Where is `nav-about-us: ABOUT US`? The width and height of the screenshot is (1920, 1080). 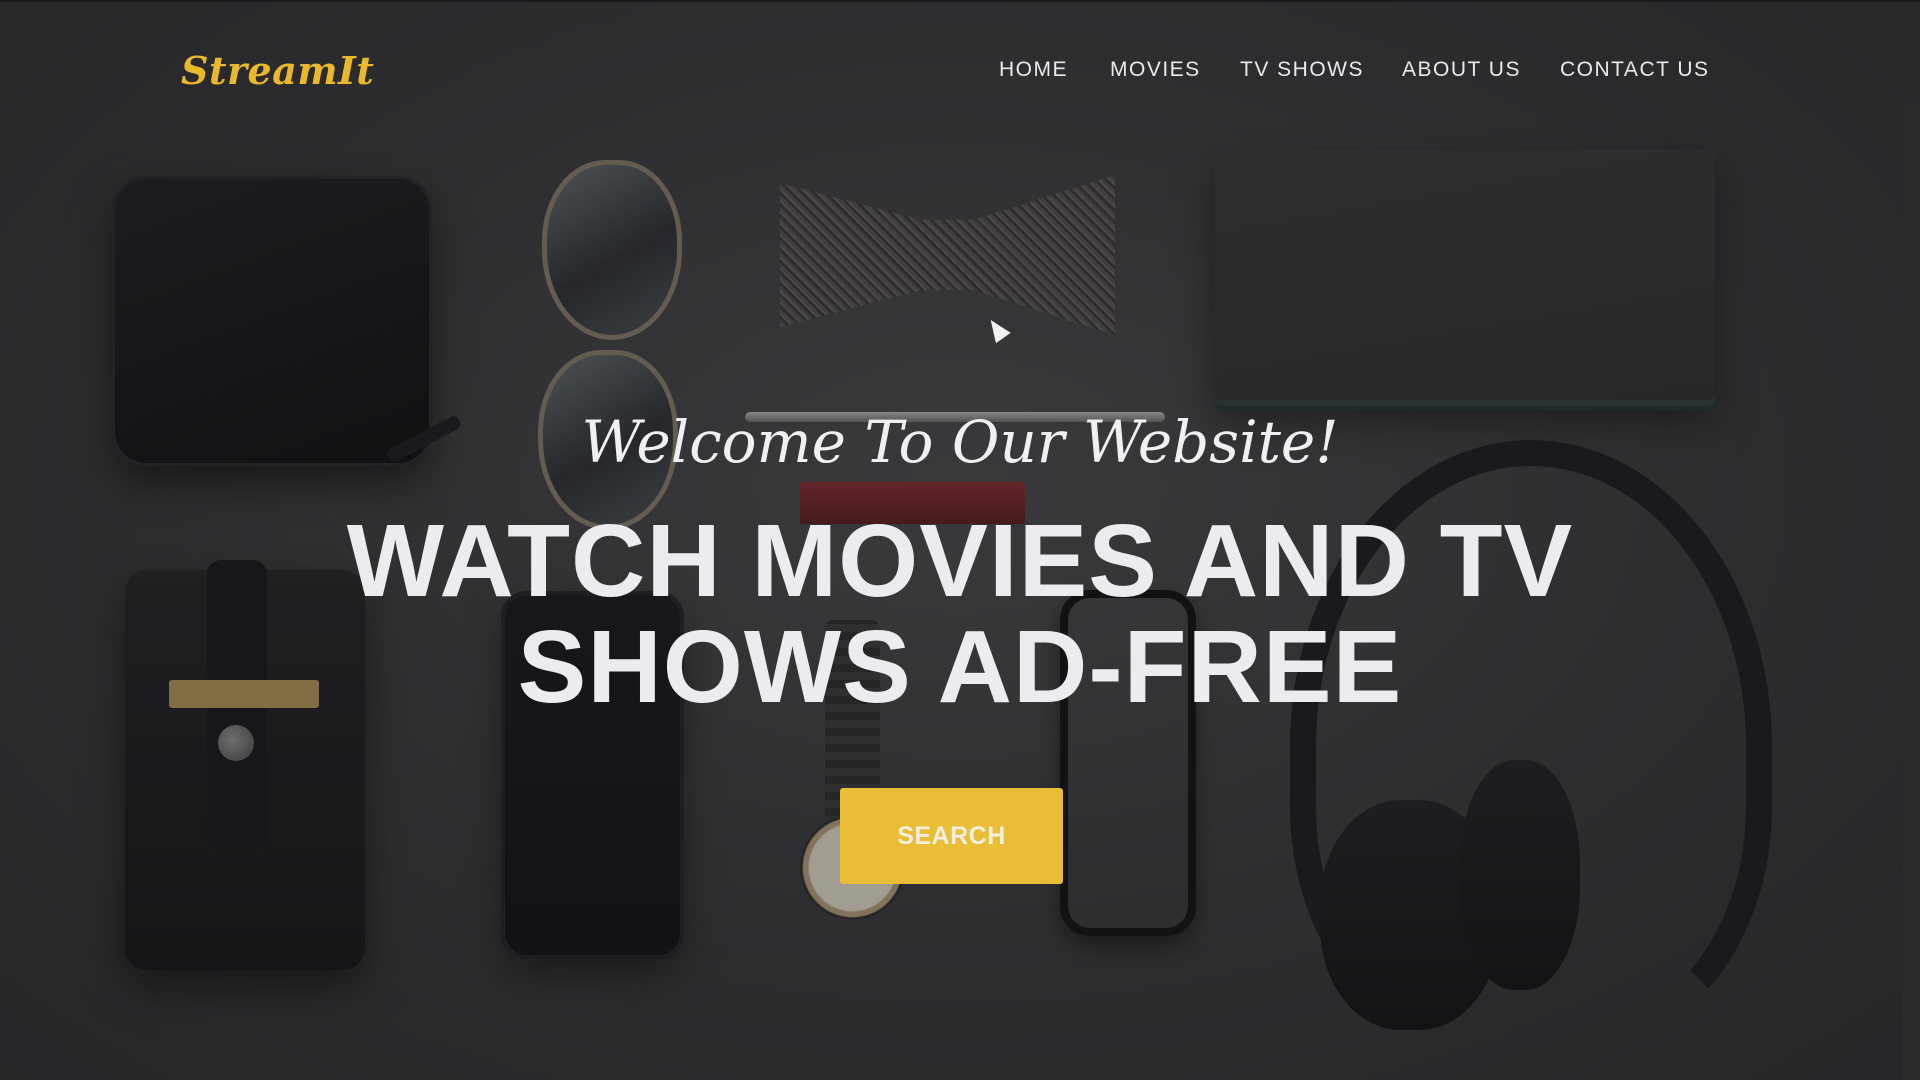
nav-about-us: ABOUT US is located at coordinates (1461, 70).